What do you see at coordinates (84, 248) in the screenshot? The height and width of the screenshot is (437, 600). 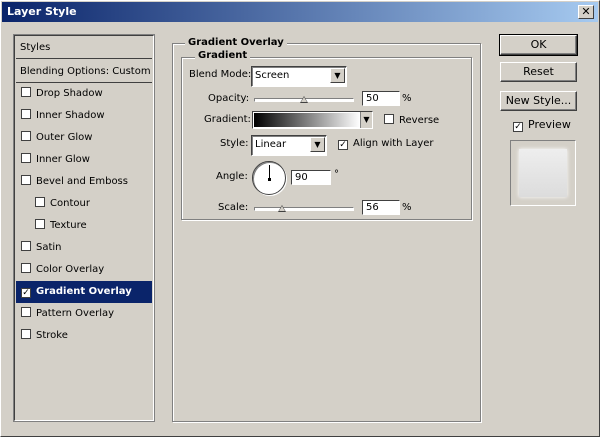 I see `style-item: Satin` at bounding box center [84, 248].